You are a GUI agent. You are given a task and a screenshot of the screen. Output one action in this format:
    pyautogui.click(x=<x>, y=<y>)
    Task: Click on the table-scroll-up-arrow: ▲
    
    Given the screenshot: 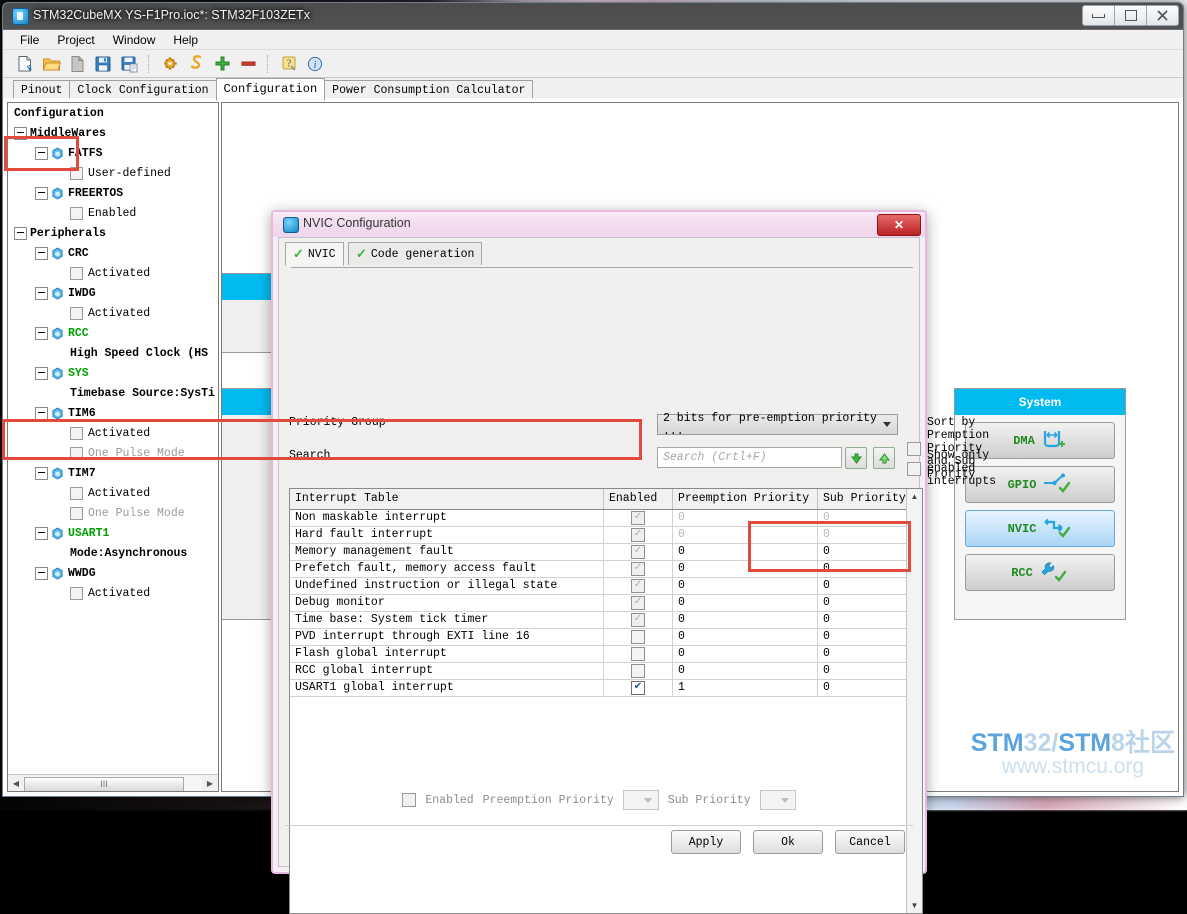 What is the action you would take?
    pyautogui.click(x=914, y=496)
    